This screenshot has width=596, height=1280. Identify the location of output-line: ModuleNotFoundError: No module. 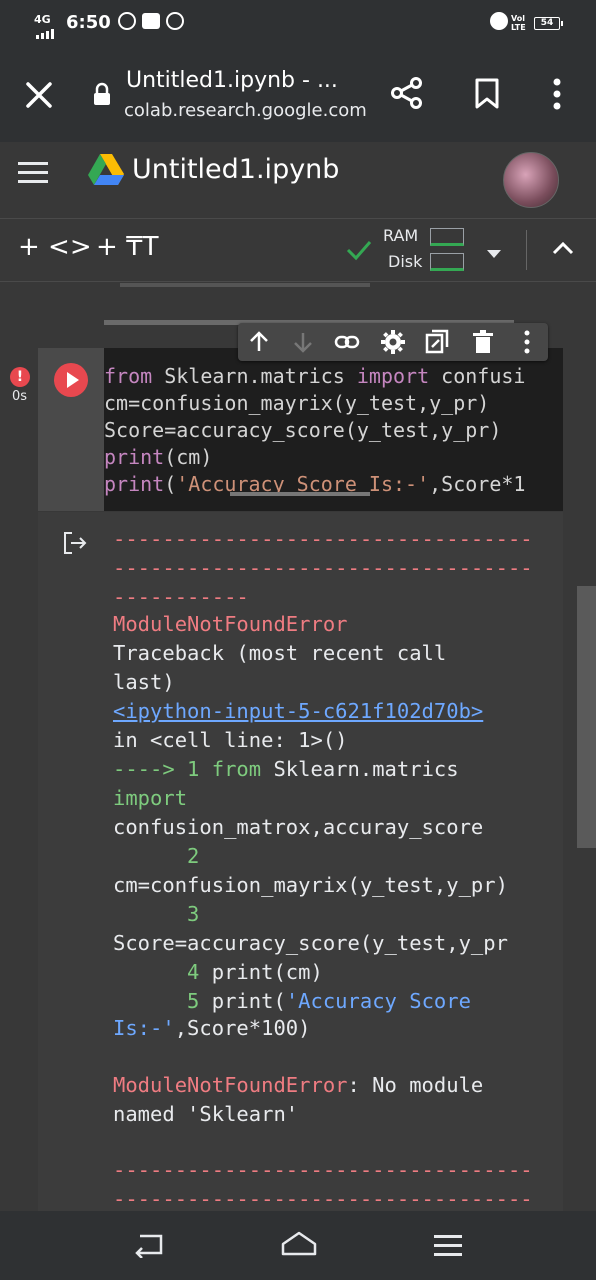
(298, 1085).